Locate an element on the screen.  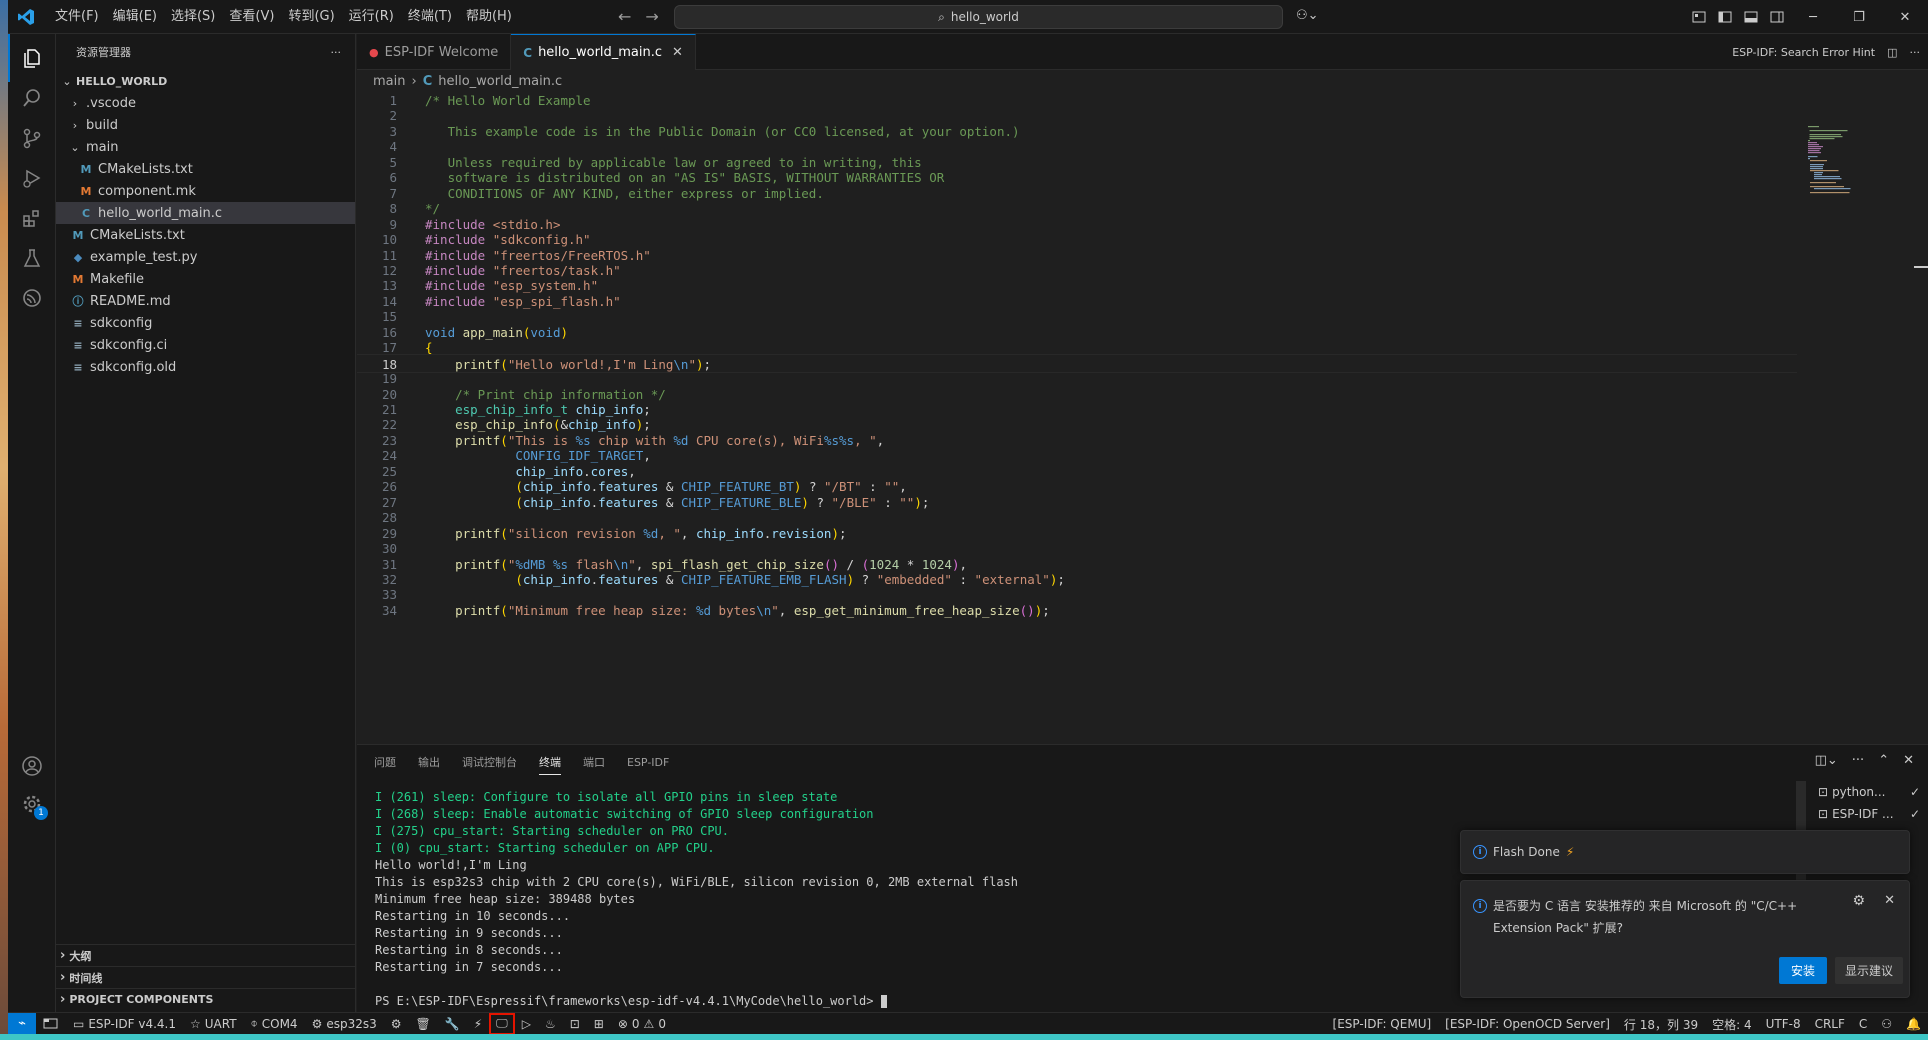
minimap-line is located at coordinates (1828, 131).